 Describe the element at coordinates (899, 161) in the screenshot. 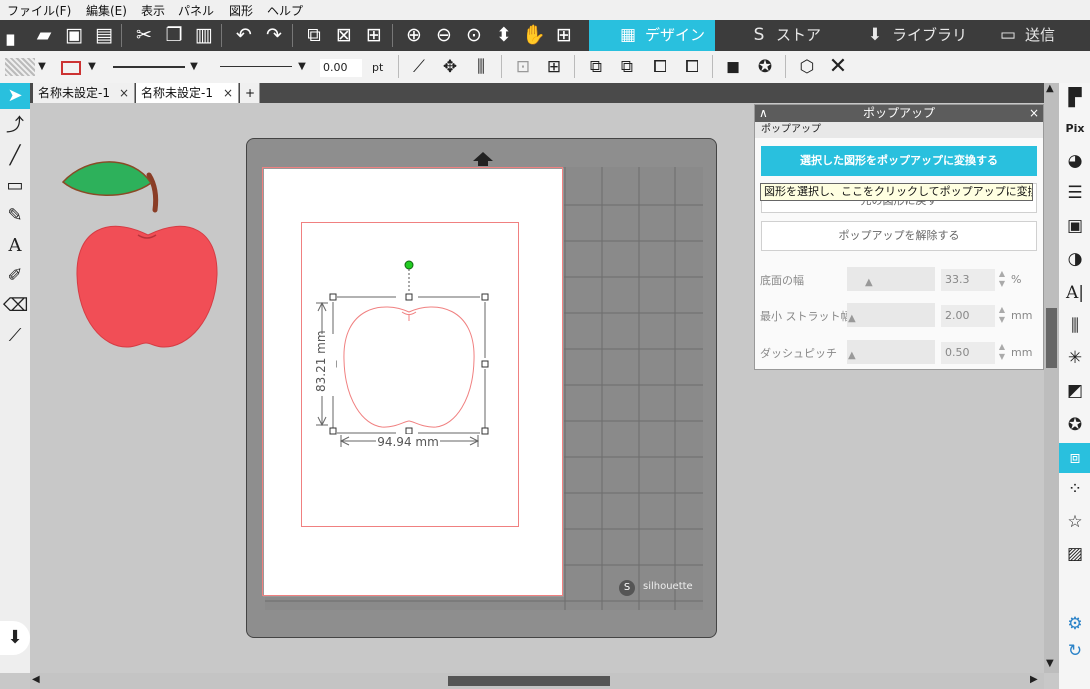

I see `convert-to-popup-button: 選択した図形をポップアップに変換する` at that location.